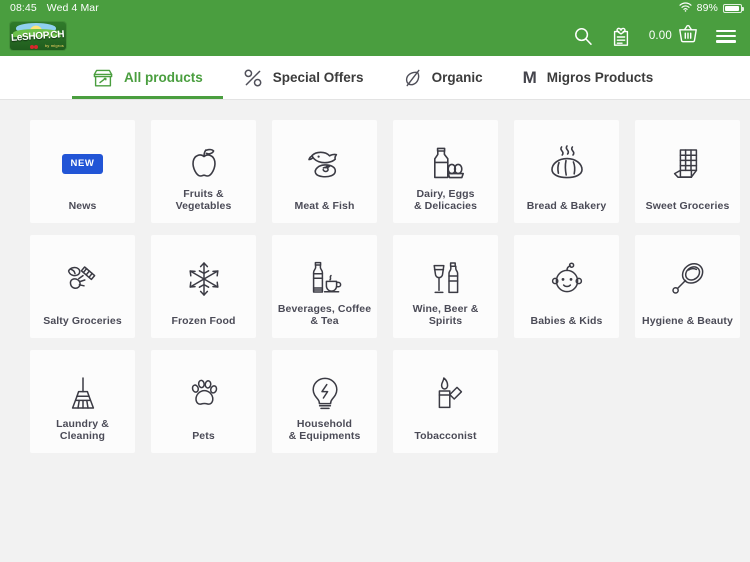 The image size is (750, 562). Describe the element at coordinates (375, 8) in the screenshot. I see `status-bar: 08:45 Wed 4 Mar 89%` at that location.